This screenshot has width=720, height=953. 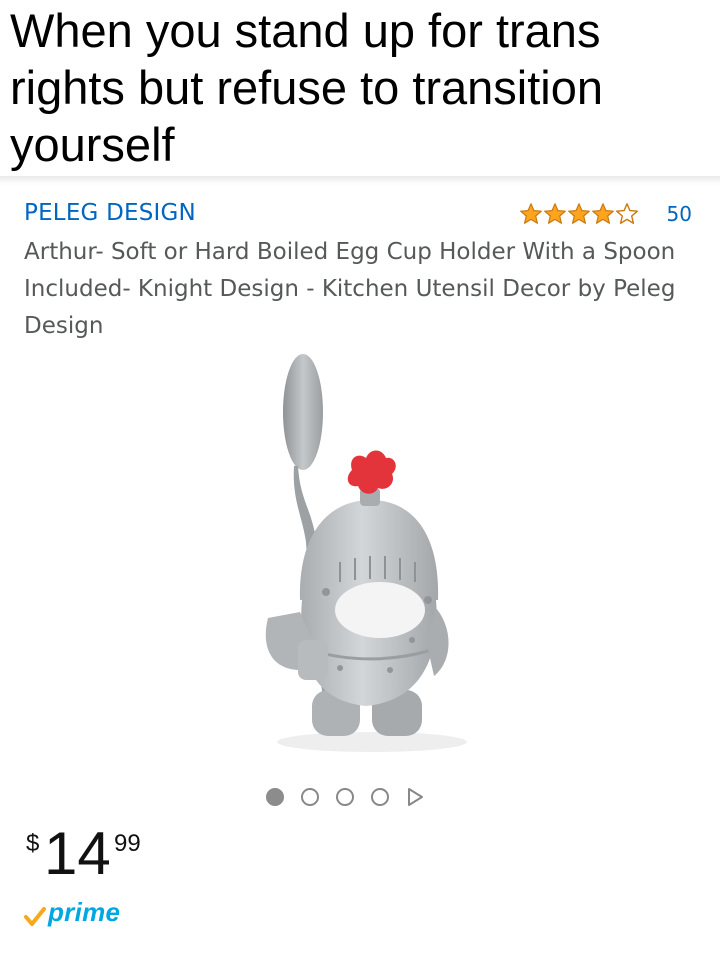 What do you see at coordinates (415, 797) in the screenshot?
I see `play-next-icon` at bounding box center [415, 797].